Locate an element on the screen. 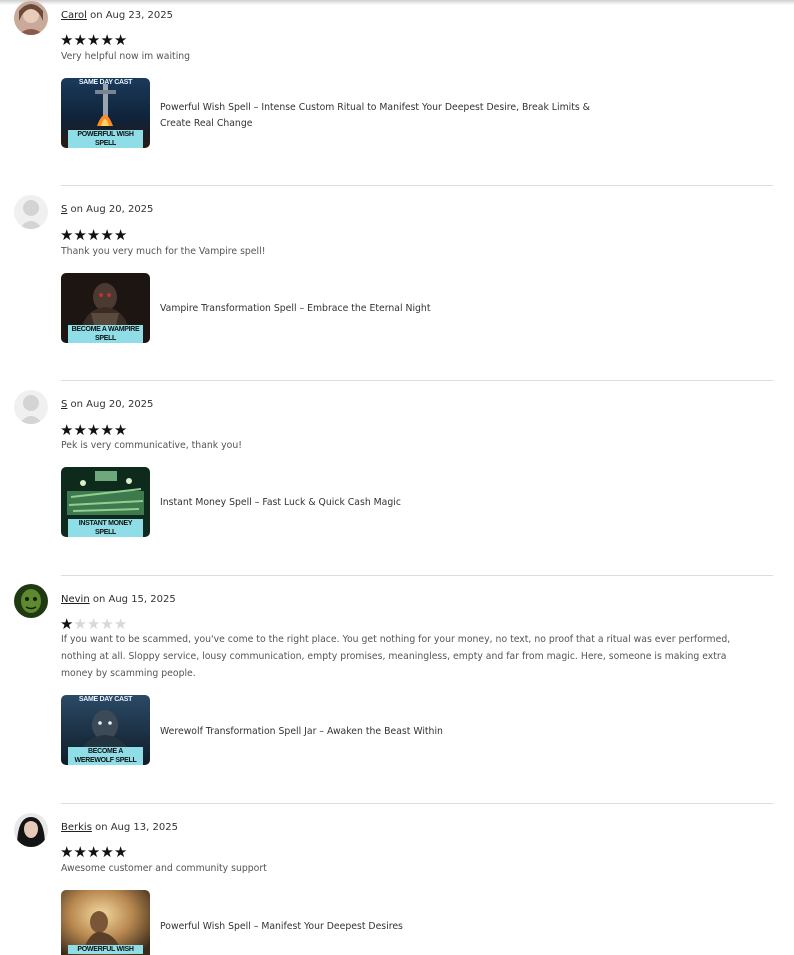 The width and height of the screenshot is (794, 955). reviewer-name-link: Carol is located at coordinates (74, 15).